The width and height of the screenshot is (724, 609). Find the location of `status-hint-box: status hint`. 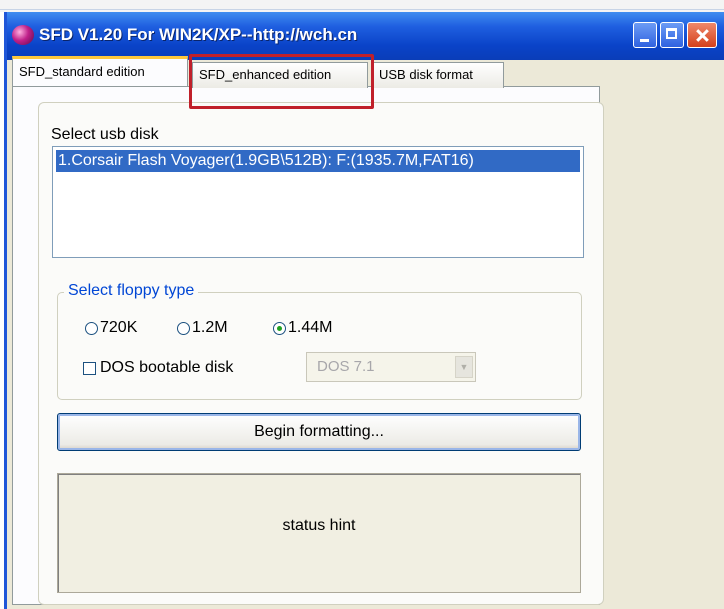

status-hint-box: status hint is located at coordinates (319, 533).